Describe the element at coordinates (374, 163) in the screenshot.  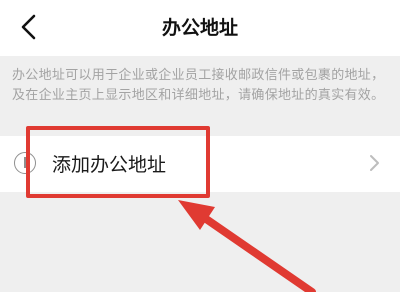
I see `chevron-right-icon` at that location.